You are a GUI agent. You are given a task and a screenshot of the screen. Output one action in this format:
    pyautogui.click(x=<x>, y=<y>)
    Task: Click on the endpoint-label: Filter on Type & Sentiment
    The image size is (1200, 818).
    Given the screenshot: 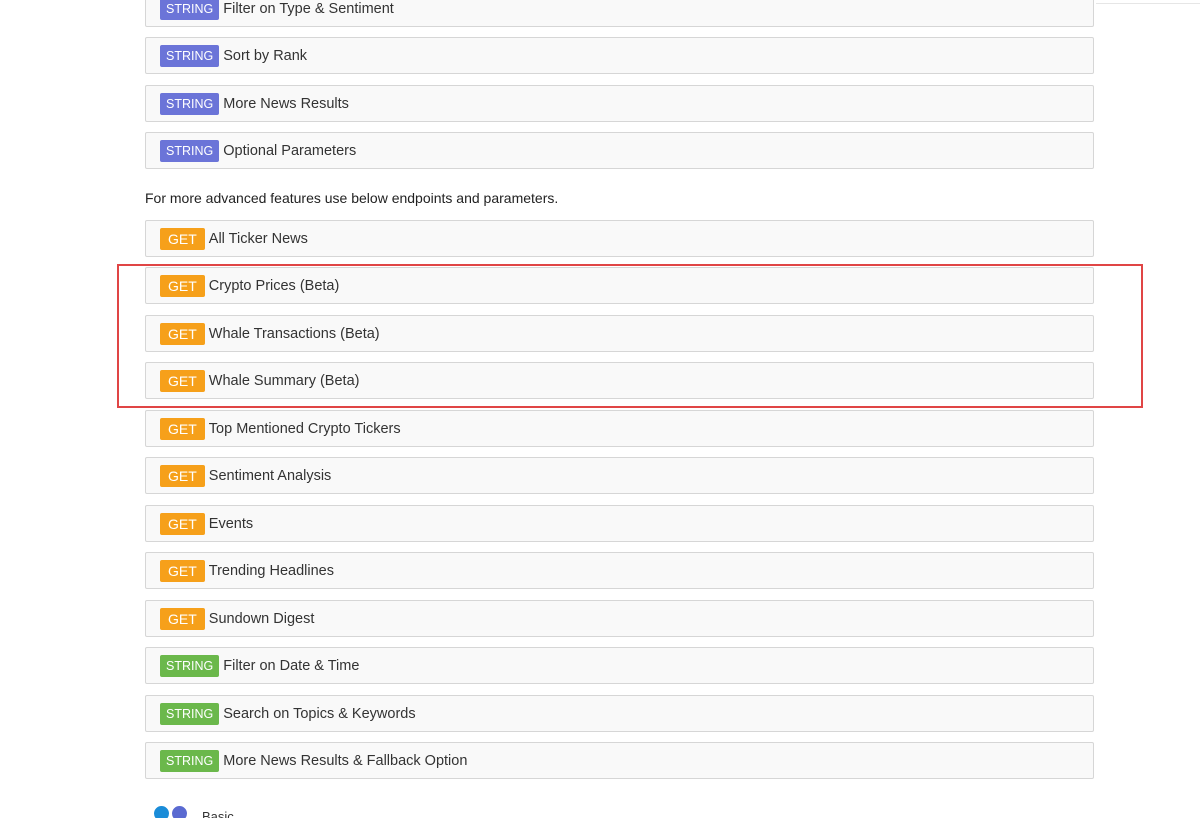 What is the action you would take?
    pyautogui.click(x=308, y=8)
    